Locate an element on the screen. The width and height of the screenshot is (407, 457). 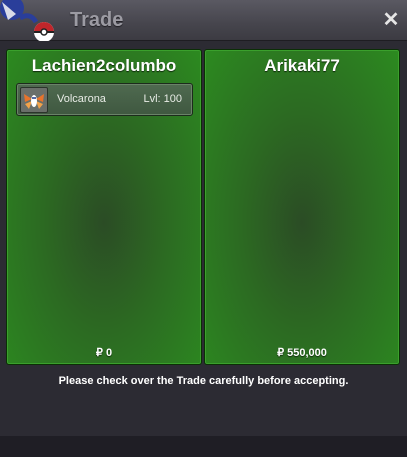
my-player-name: Lachien2columbo is located at coordinates (104, 65).